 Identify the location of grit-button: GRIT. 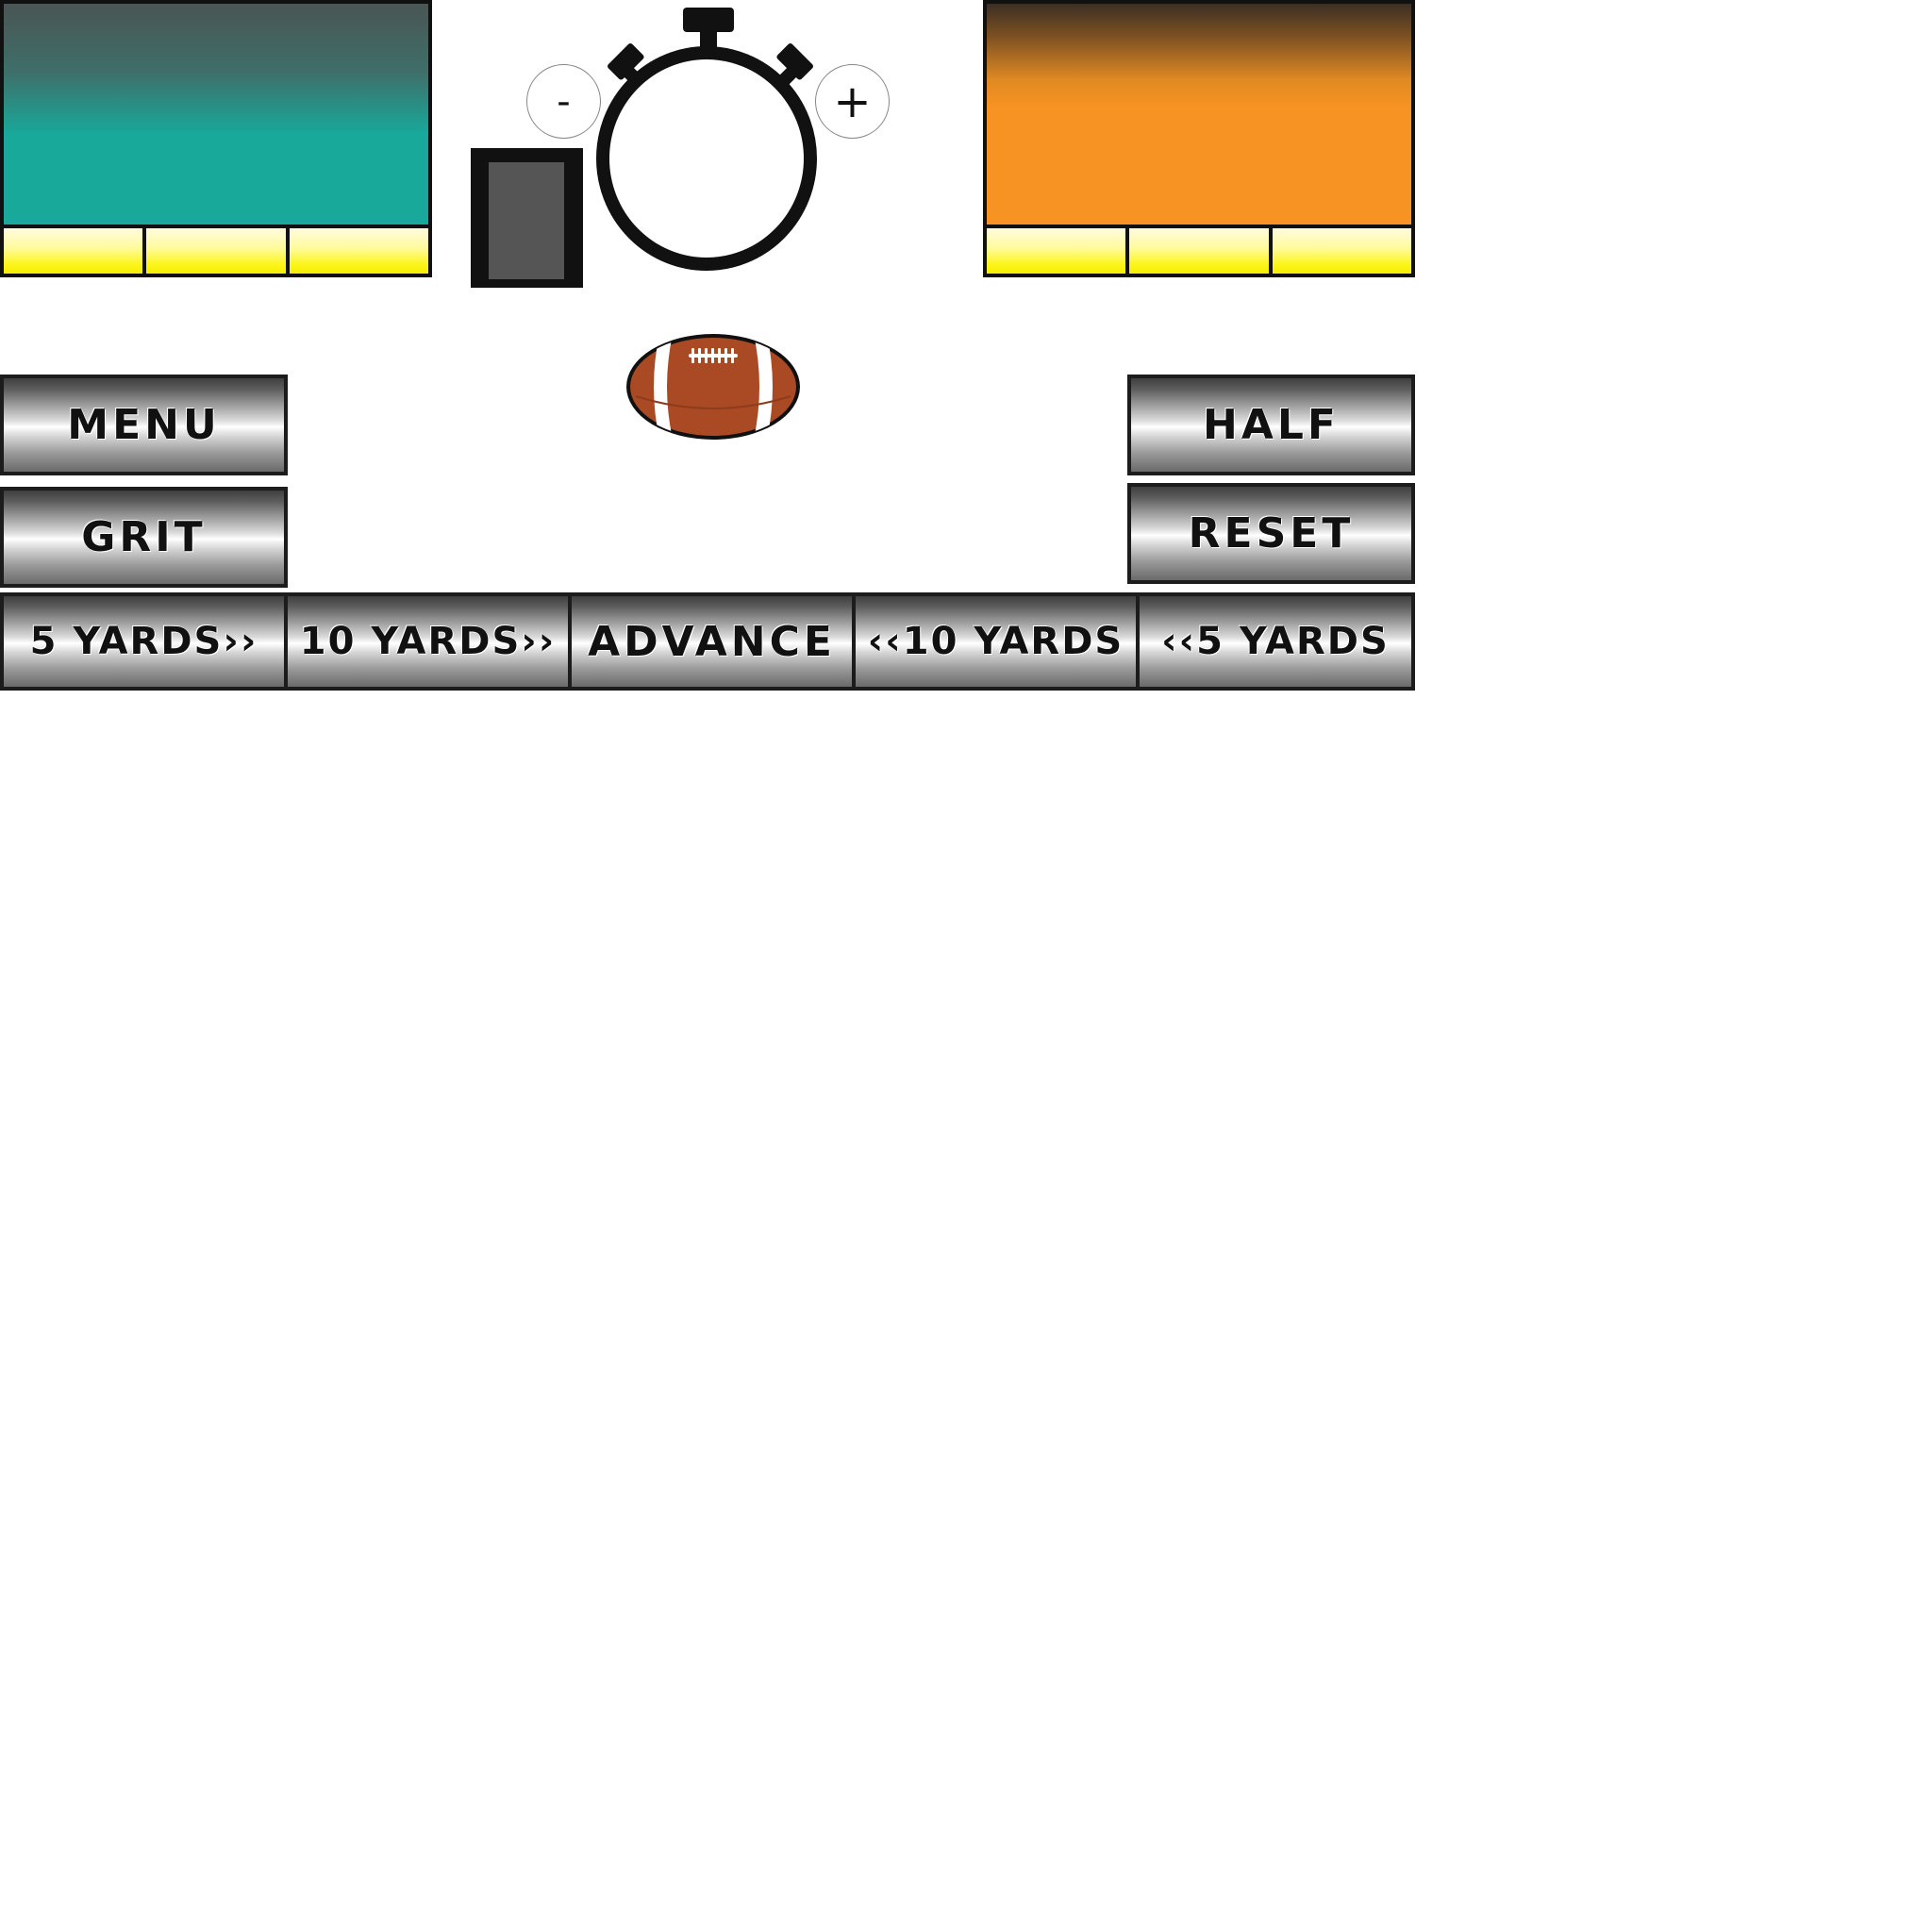
(144, 538).